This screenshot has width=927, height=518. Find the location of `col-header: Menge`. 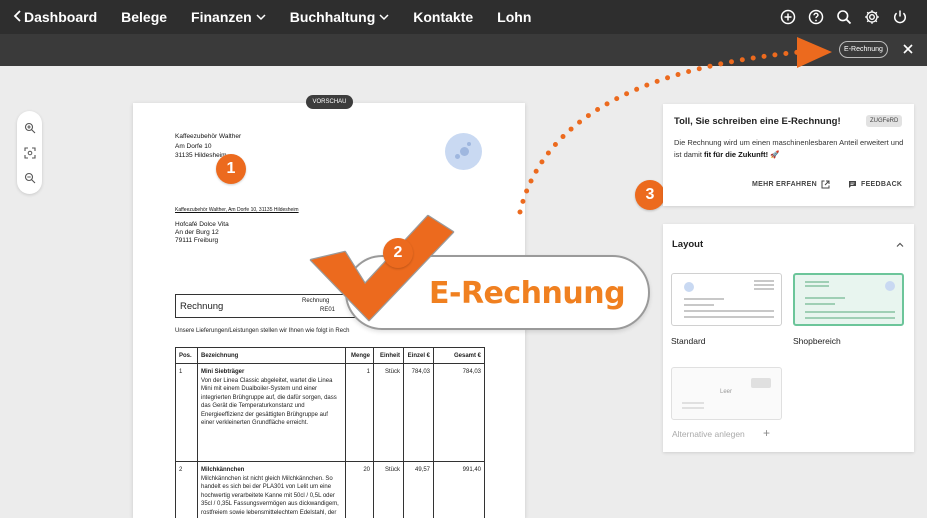

col-header: Menge is located at coordinates (359, 355).